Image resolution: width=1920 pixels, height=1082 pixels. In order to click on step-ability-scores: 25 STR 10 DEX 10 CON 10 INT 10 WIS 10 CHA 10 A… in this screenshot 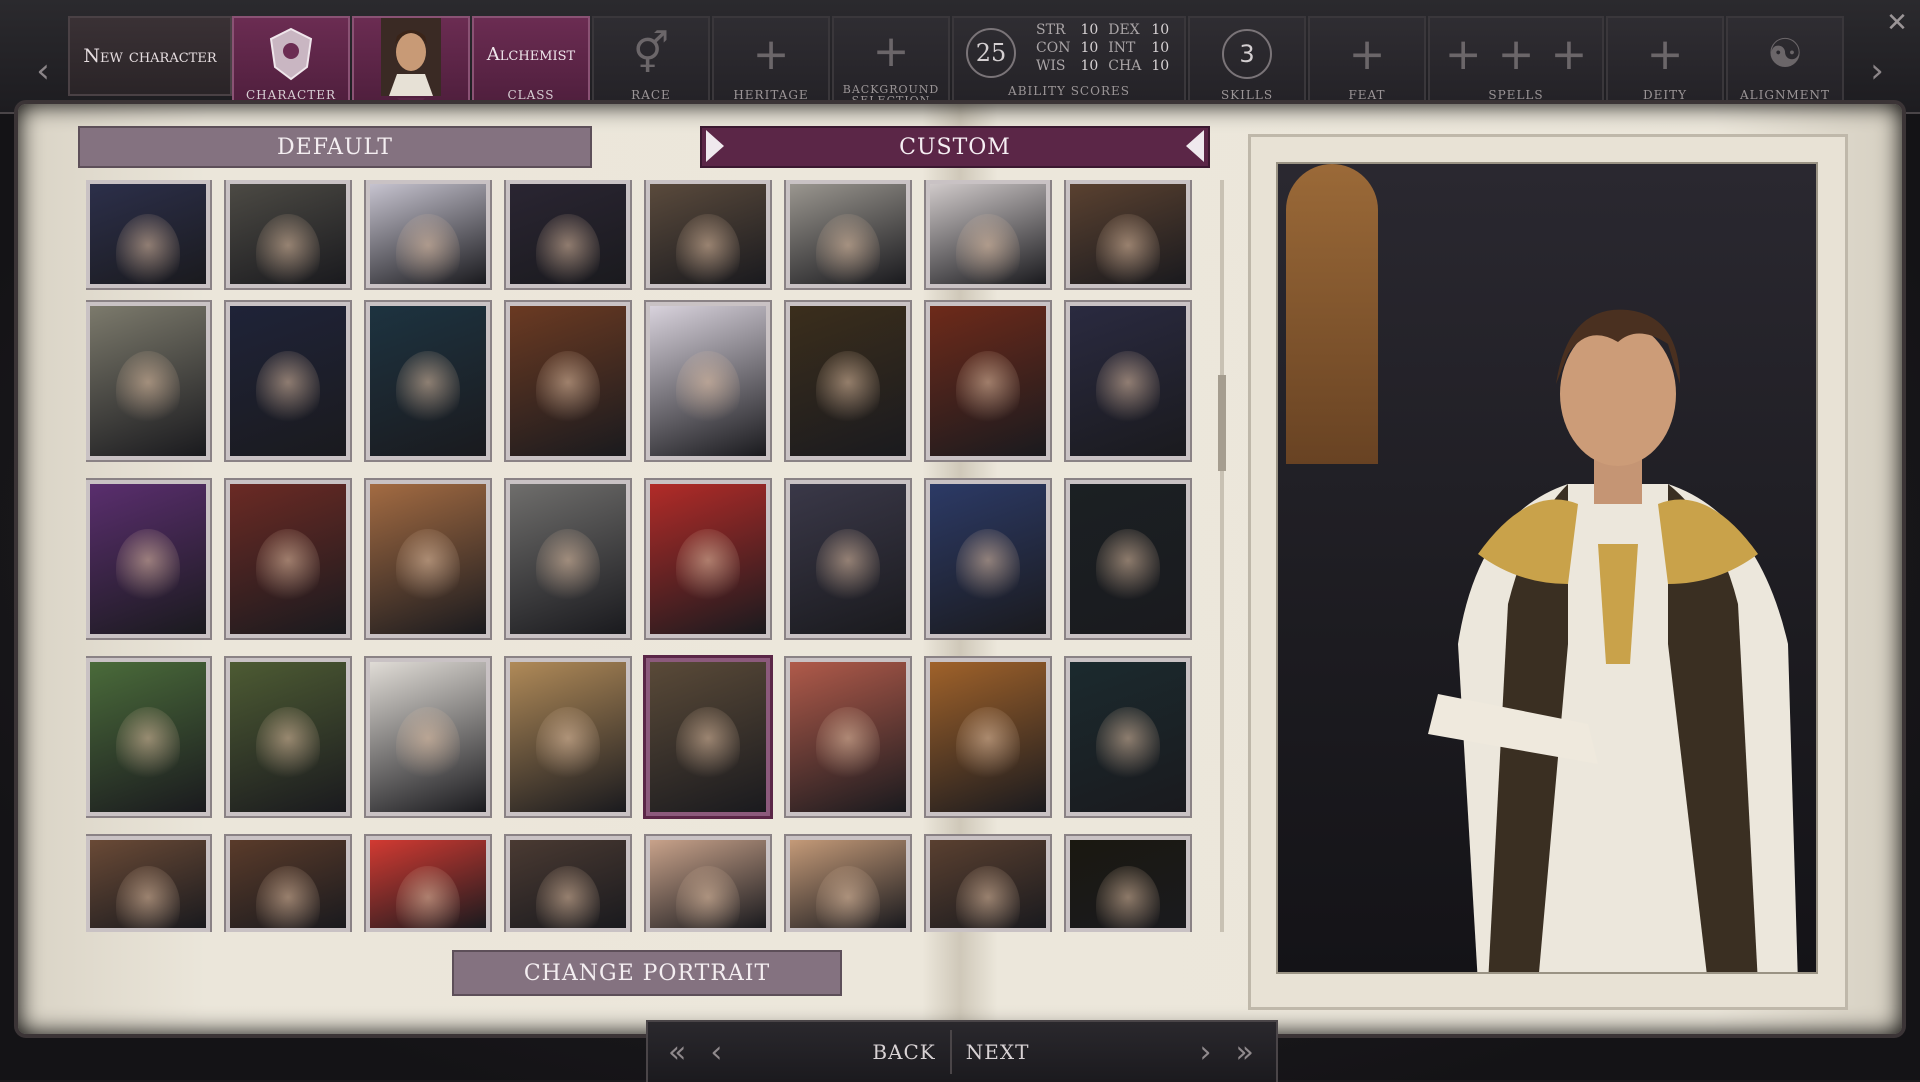, I will do `click(1069, 63)`.